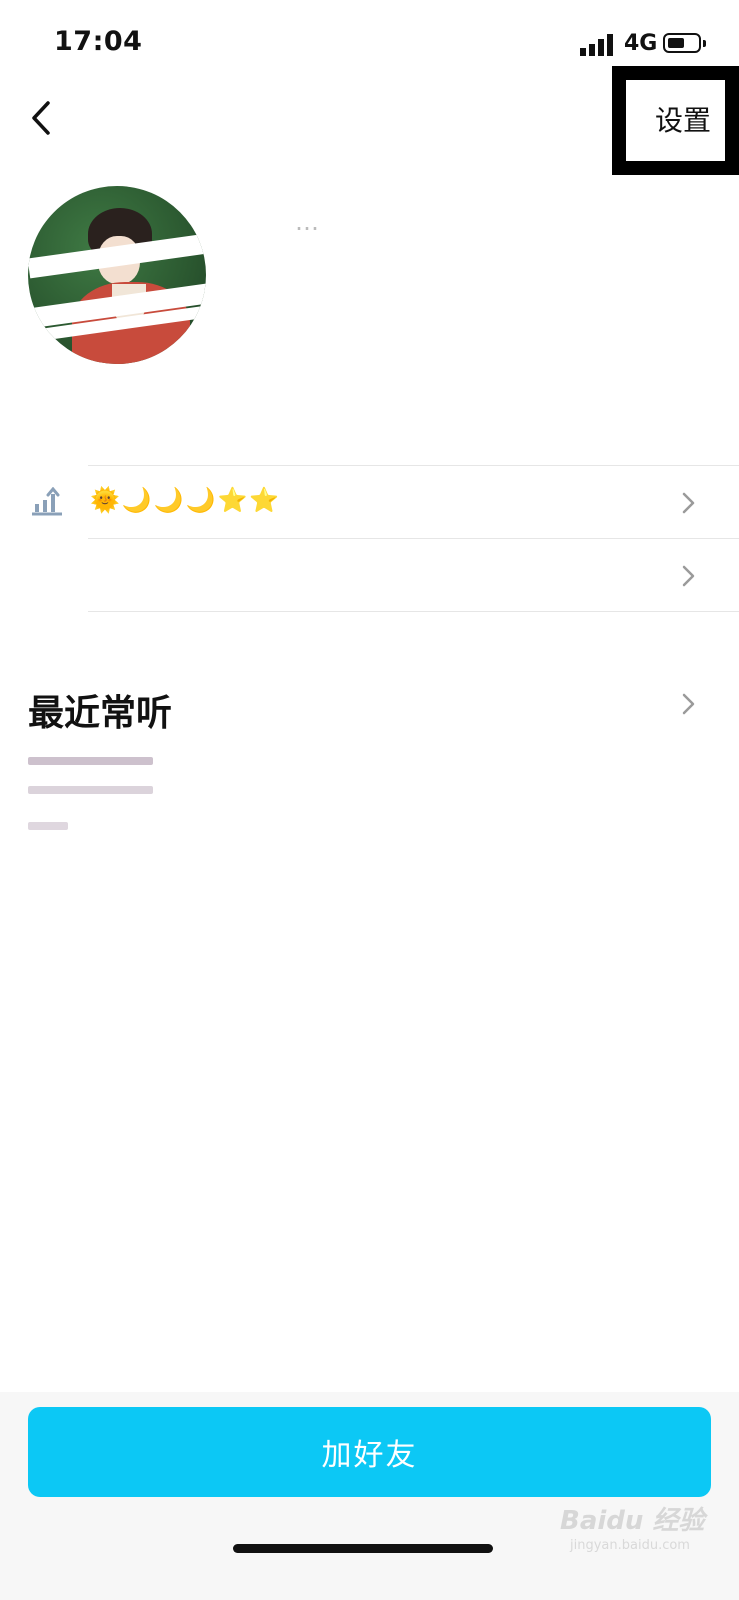  What do you see at coordinates (632, 1521) in the screenshot?
I see `baidu-watermark: Baidu 经验` at bounding box center [632, 1521].